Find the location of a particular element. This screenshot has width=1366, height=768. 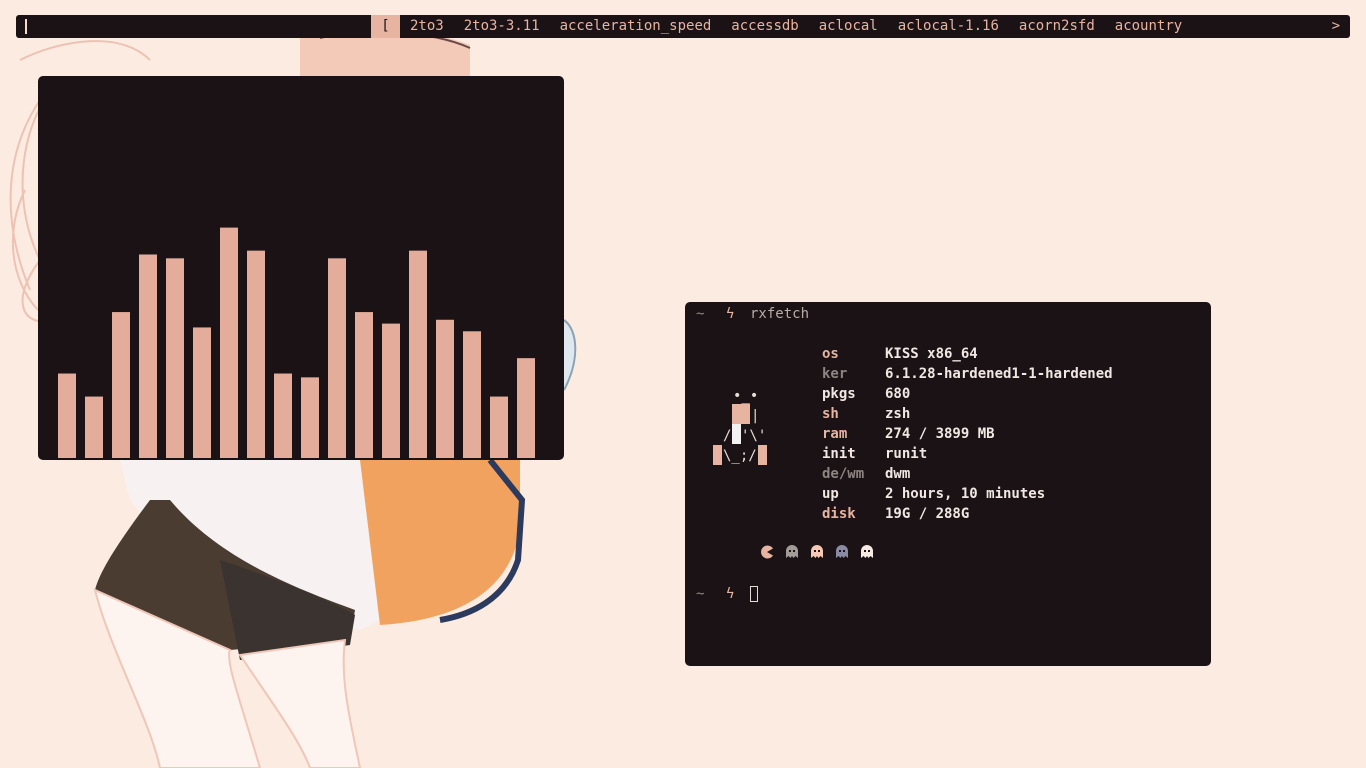

prompt-line-active: ~ ϟ is located at coordinates (727, 594).